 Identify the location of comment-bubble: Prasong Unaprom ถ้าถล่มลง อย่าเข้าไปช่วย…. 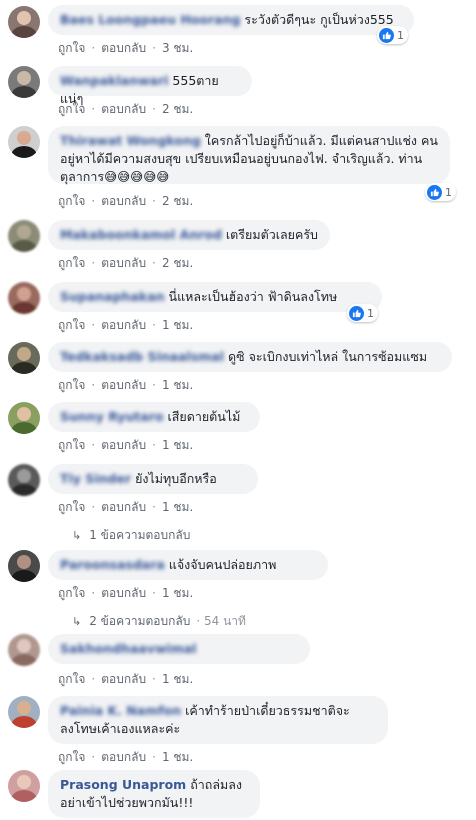
(154, 794).